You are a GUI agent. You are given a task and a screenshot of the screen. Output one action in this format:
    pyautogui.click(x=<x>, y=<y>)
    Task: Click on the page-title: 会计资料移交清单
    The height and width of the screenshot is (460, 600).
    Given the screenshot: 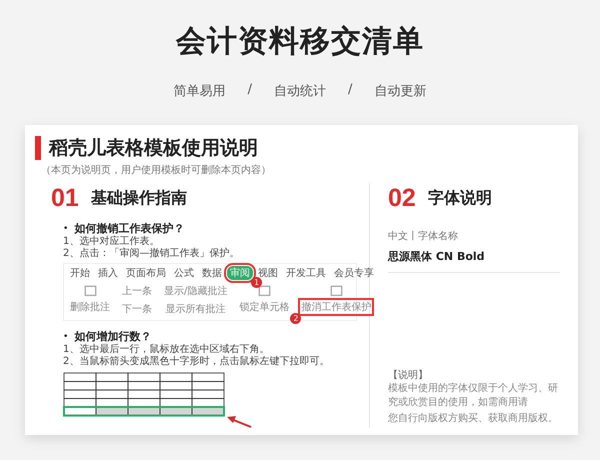 What is the action you would take?
    pyautogui.click(x=300, y=42)
    